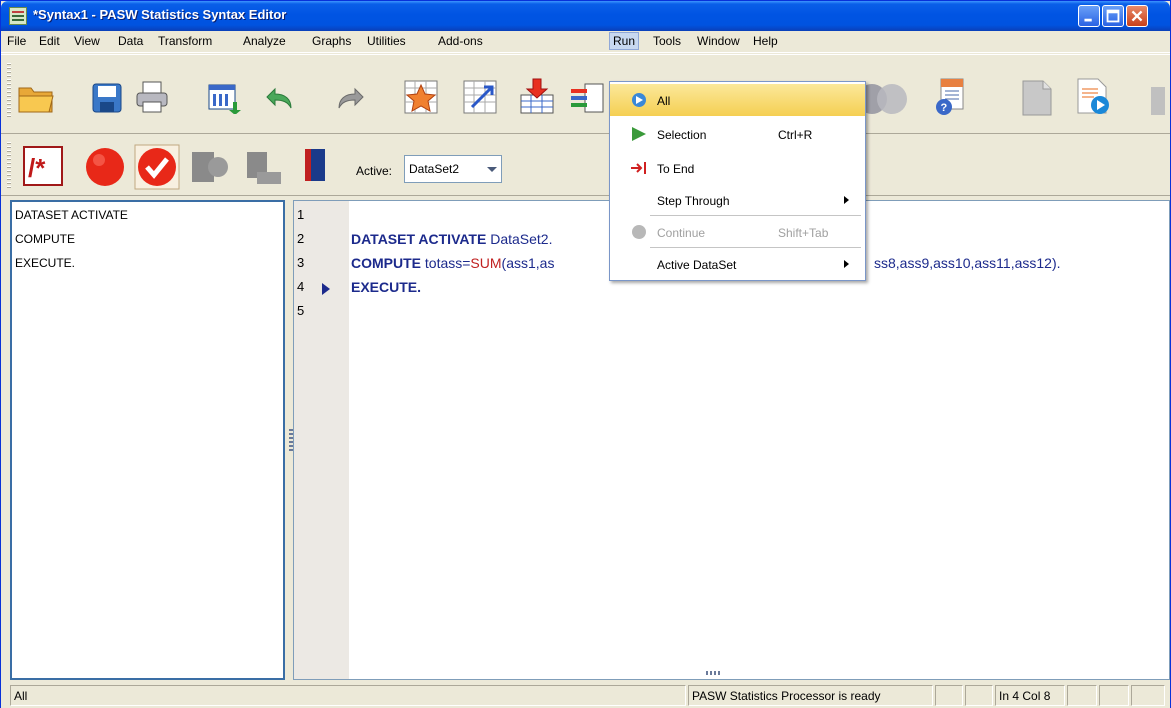 This screenshot has height=708, width=1171. Describe the element at coordinates (225, 98) in the screenshot. I see `dialog-recall-icon` at that location.